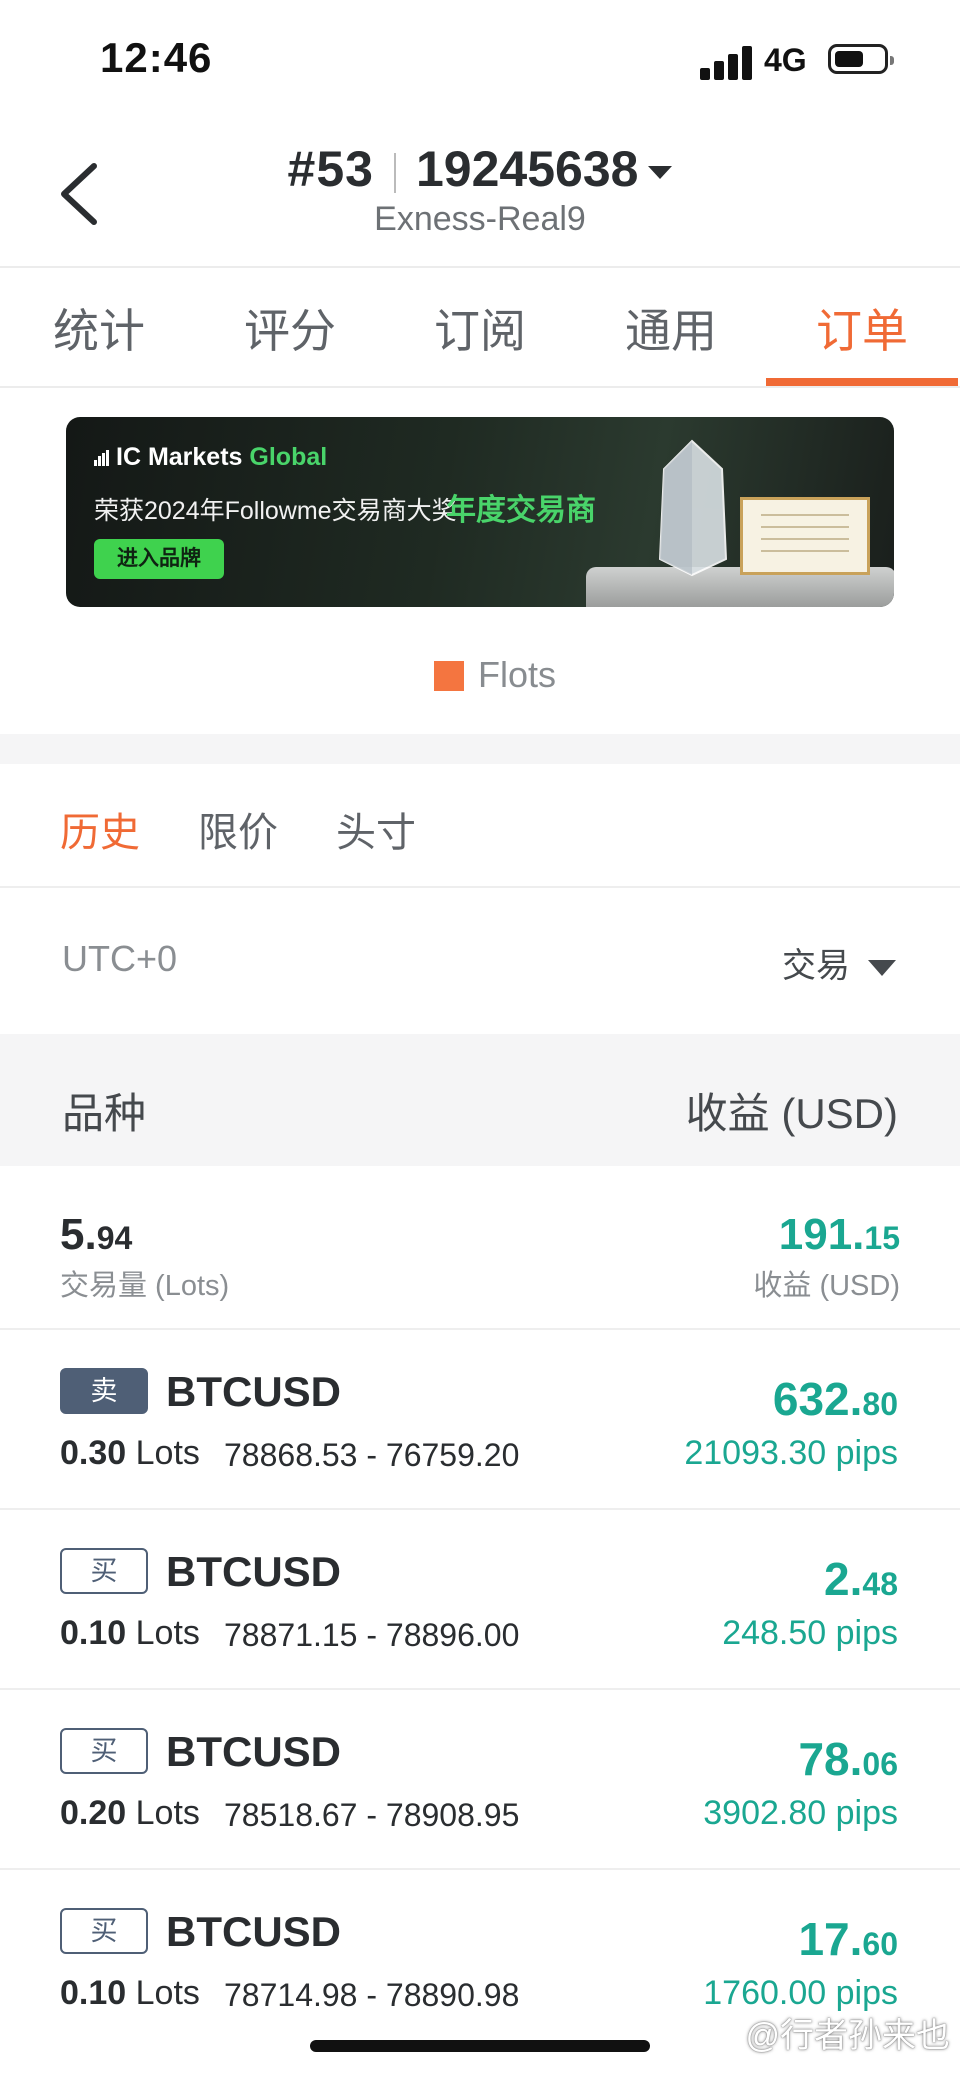  Describe the element at coordinates (791, 1453) in the screenshot. I see `order-pips: 21093.30 pips` at that location.